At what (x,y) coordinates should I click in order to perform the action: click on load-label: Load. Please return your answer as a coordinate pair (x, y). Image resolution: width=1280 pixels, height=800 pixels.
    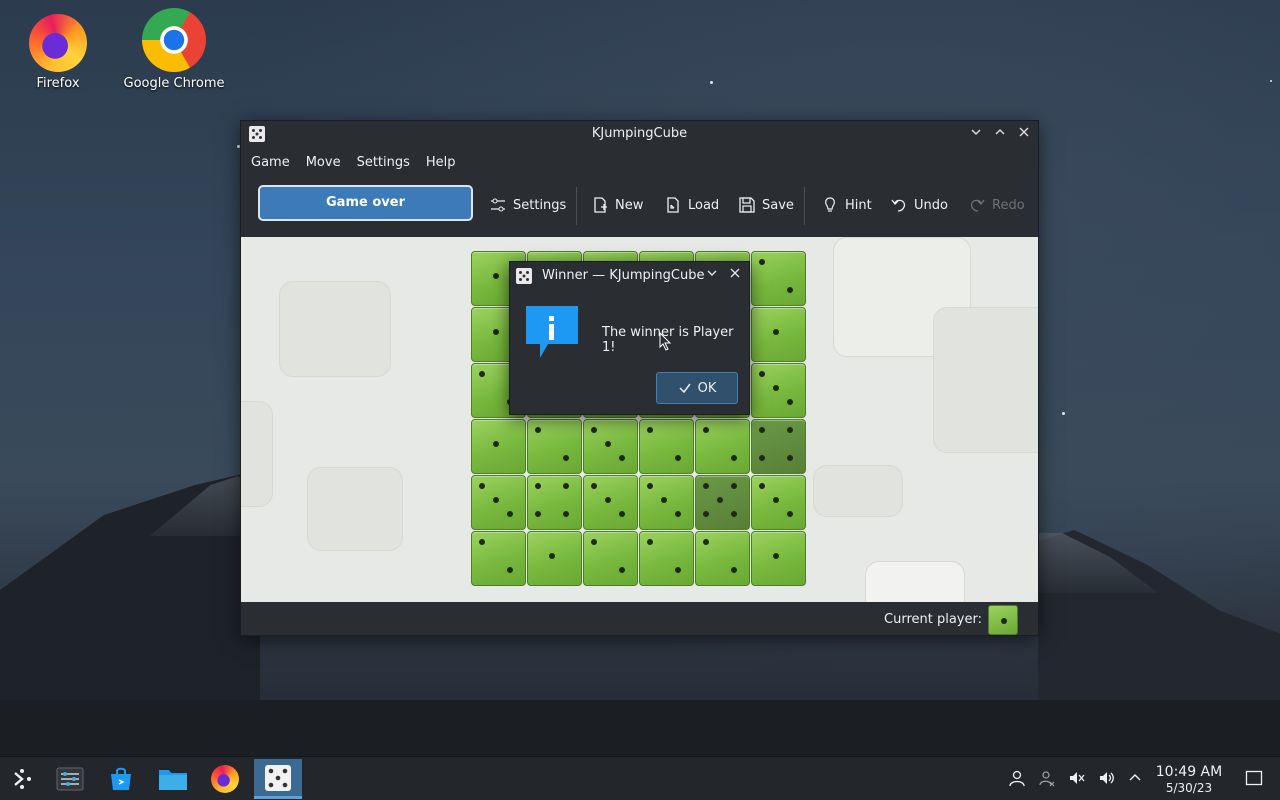
    Looking at the image, I should click on (704, 205).